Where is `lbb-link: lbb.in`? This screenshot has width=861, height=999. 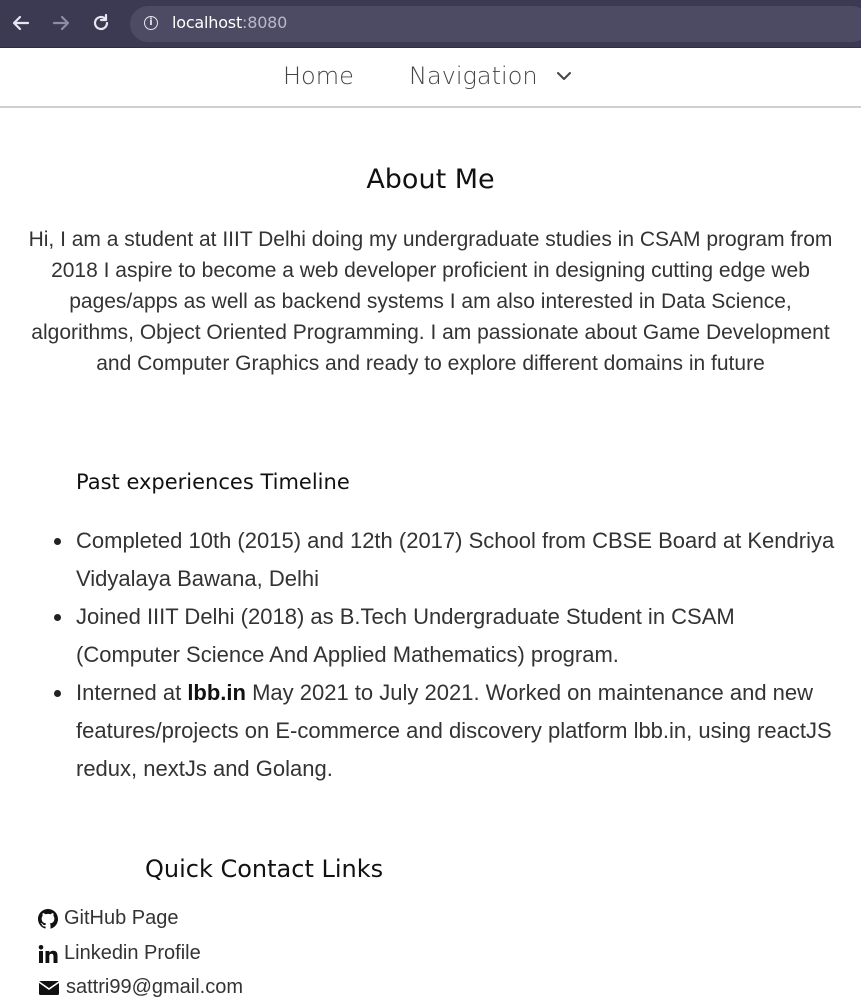
lbb-link: lbb.in is located at coordinates (216, 692).